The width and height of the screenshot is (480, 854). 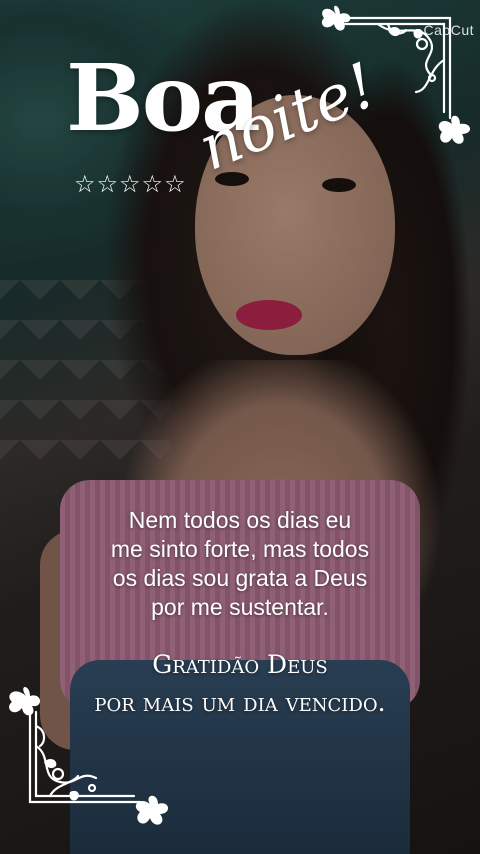 I want to click on star-rating: ☆ ☆ ☆ ☆ ☆, so click(x=130, y=184).